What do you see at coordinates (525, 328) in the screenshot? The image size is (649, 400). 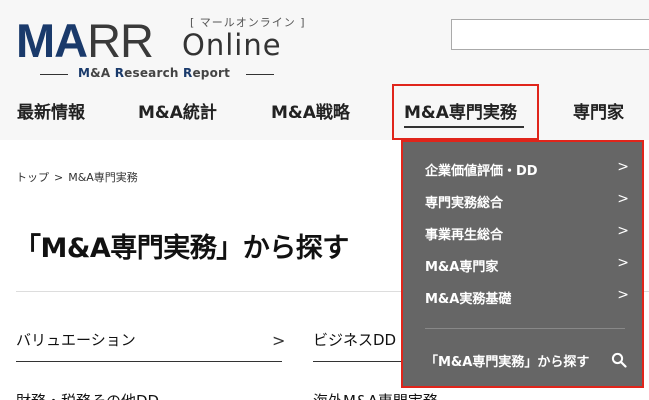 I see `dropdown-divider` at bounding box center [525, 328].